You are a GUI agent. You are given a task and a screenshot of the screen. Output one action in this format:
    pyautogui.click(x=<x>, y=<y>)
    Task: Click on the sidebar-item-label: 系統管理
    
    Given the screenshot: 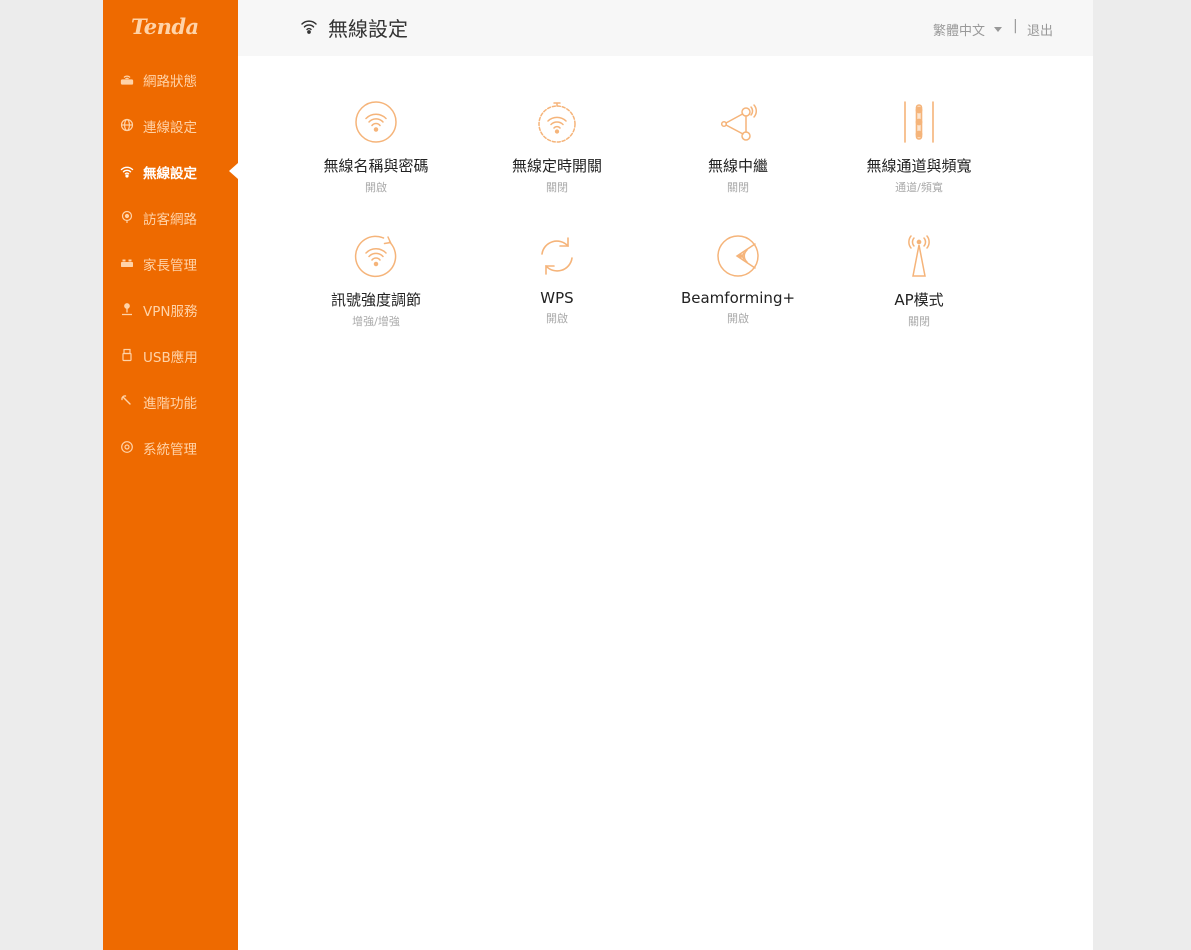 What is the action you would take?
    pyautogui.click(x=170, y=450)
    